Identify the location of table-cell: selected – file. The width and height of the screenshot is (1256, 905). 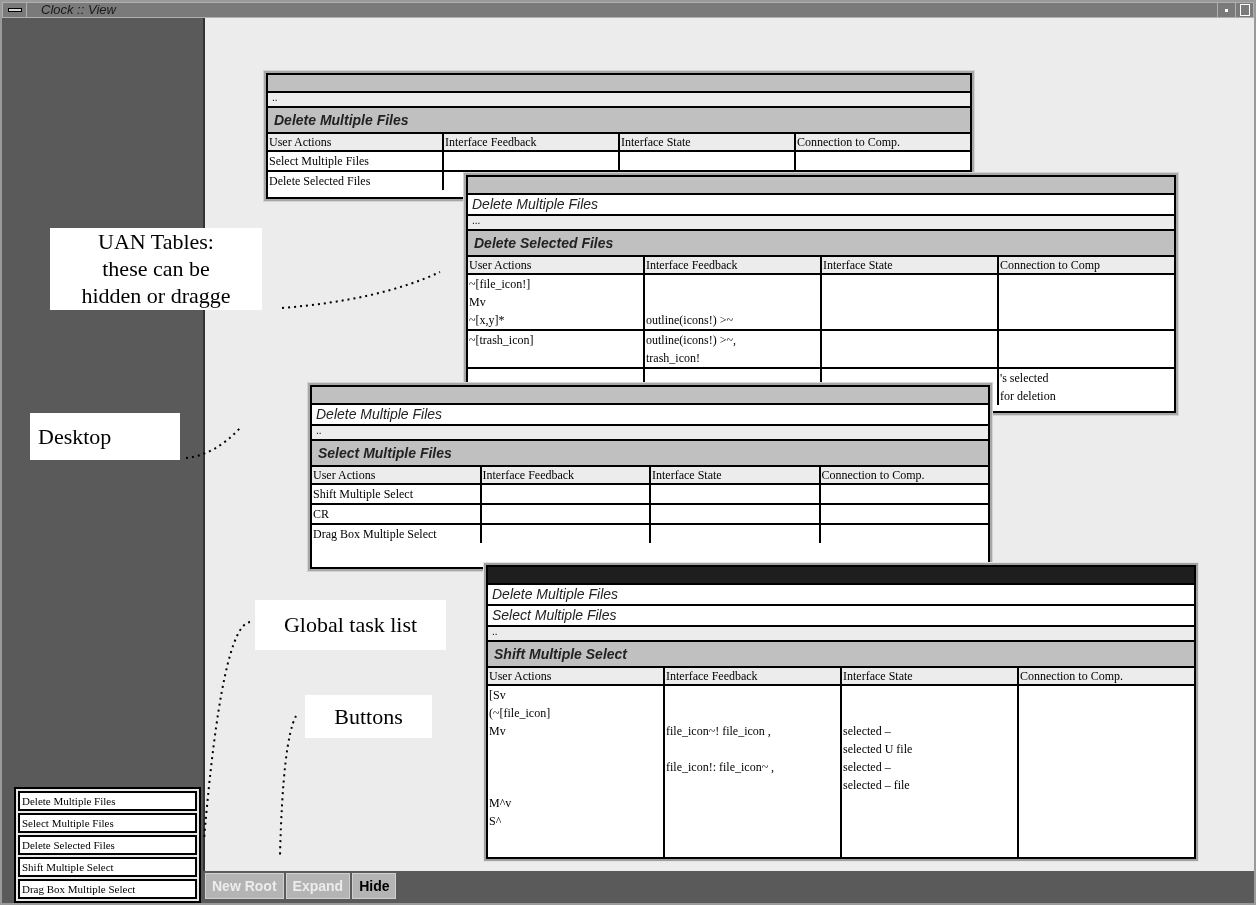
(876, 785).